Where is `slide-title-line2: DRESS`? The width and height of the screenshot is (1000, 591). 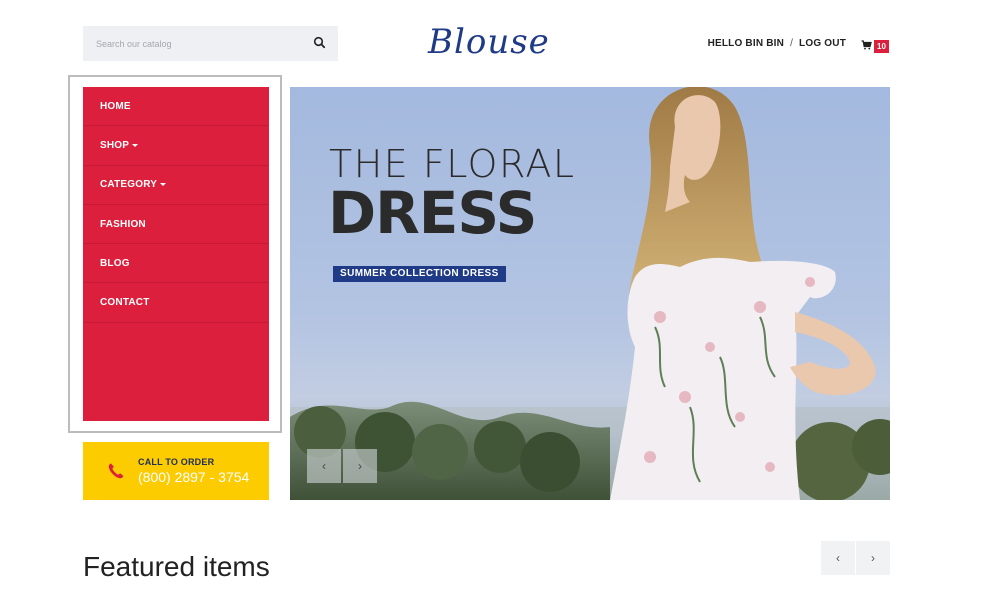
slide-title-line2: DRESS is located at coordinates (432, 213).